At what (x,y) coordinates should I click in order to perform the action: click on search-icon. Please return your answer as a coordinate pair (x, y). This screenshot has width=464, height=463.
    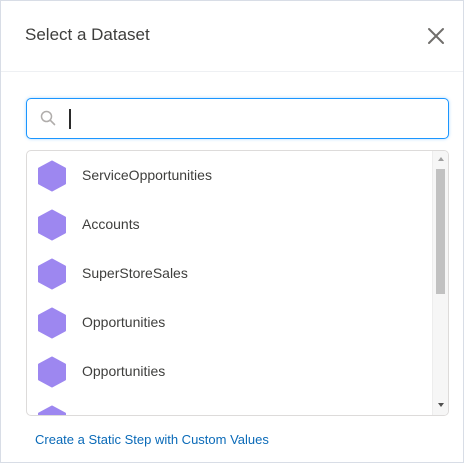
    Looking at the image, I should click on (48, 118).